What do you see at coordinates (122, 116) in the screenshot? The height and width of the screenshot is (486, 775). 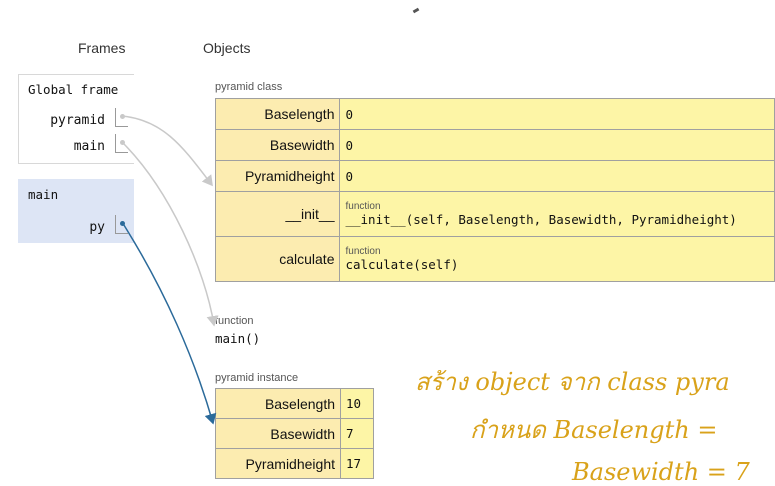 I see `pointer-dot-pyramid` at bounding box center [122, 116].